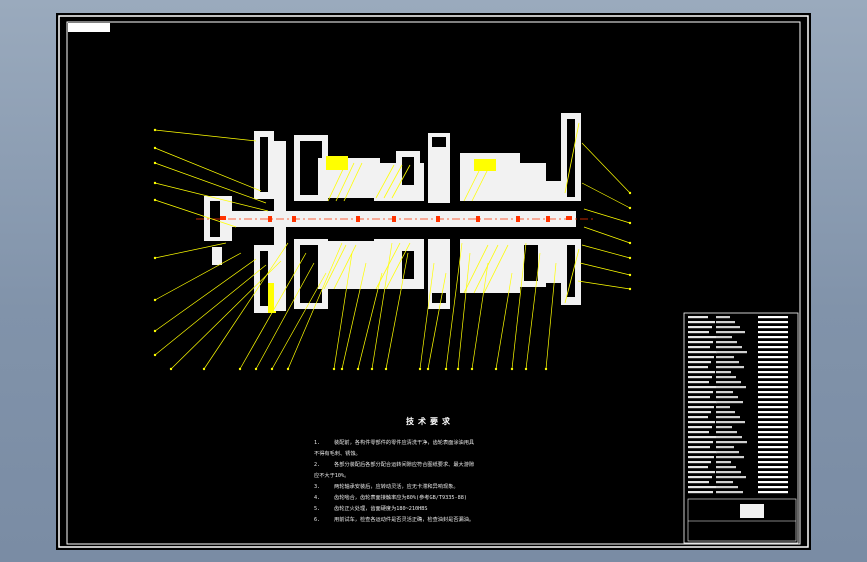 The height and width of the screenshot is (562, 867). Describe the element at coordinates (390, 498) in the screenshot. I see `requirement-item: 4. 齿轮啮合，齿轮表面接触率应为80%(参考GB/T9335-88)` at that location.